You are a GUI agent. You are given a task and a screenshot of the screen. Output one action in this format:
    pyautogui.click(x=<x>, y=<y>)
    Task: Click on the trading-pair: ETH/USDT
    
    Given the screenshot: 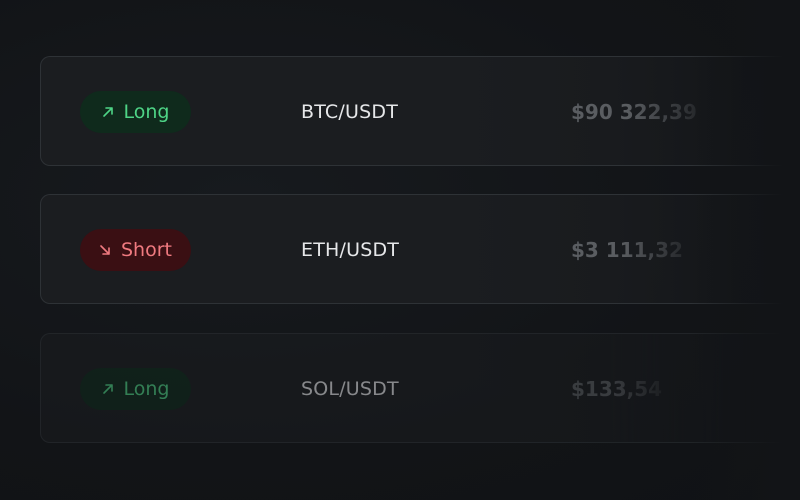 What is the action you would take?
    pyautogui.click(x=350, y=250)
    